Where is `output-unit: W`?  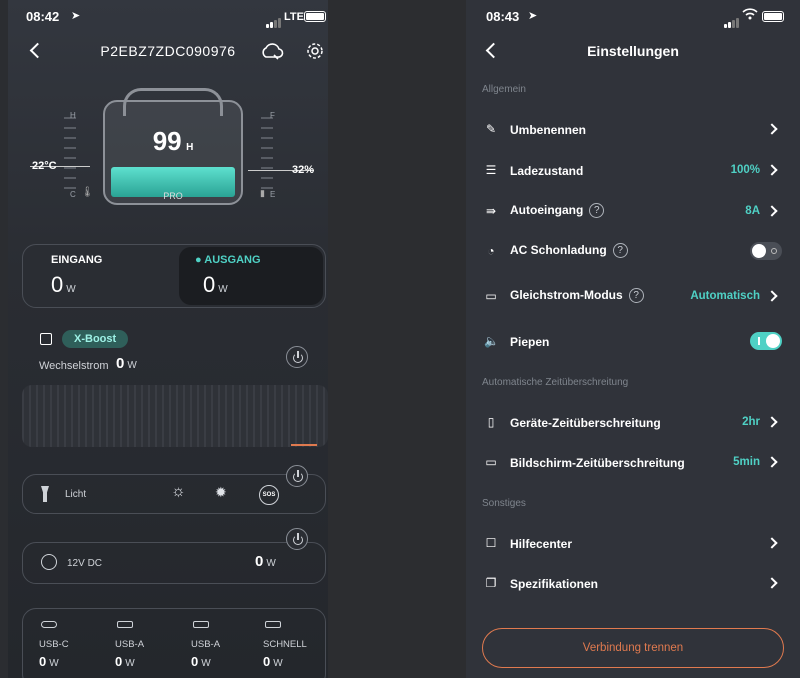
output-unit: W is located at coordinates (223, 289).